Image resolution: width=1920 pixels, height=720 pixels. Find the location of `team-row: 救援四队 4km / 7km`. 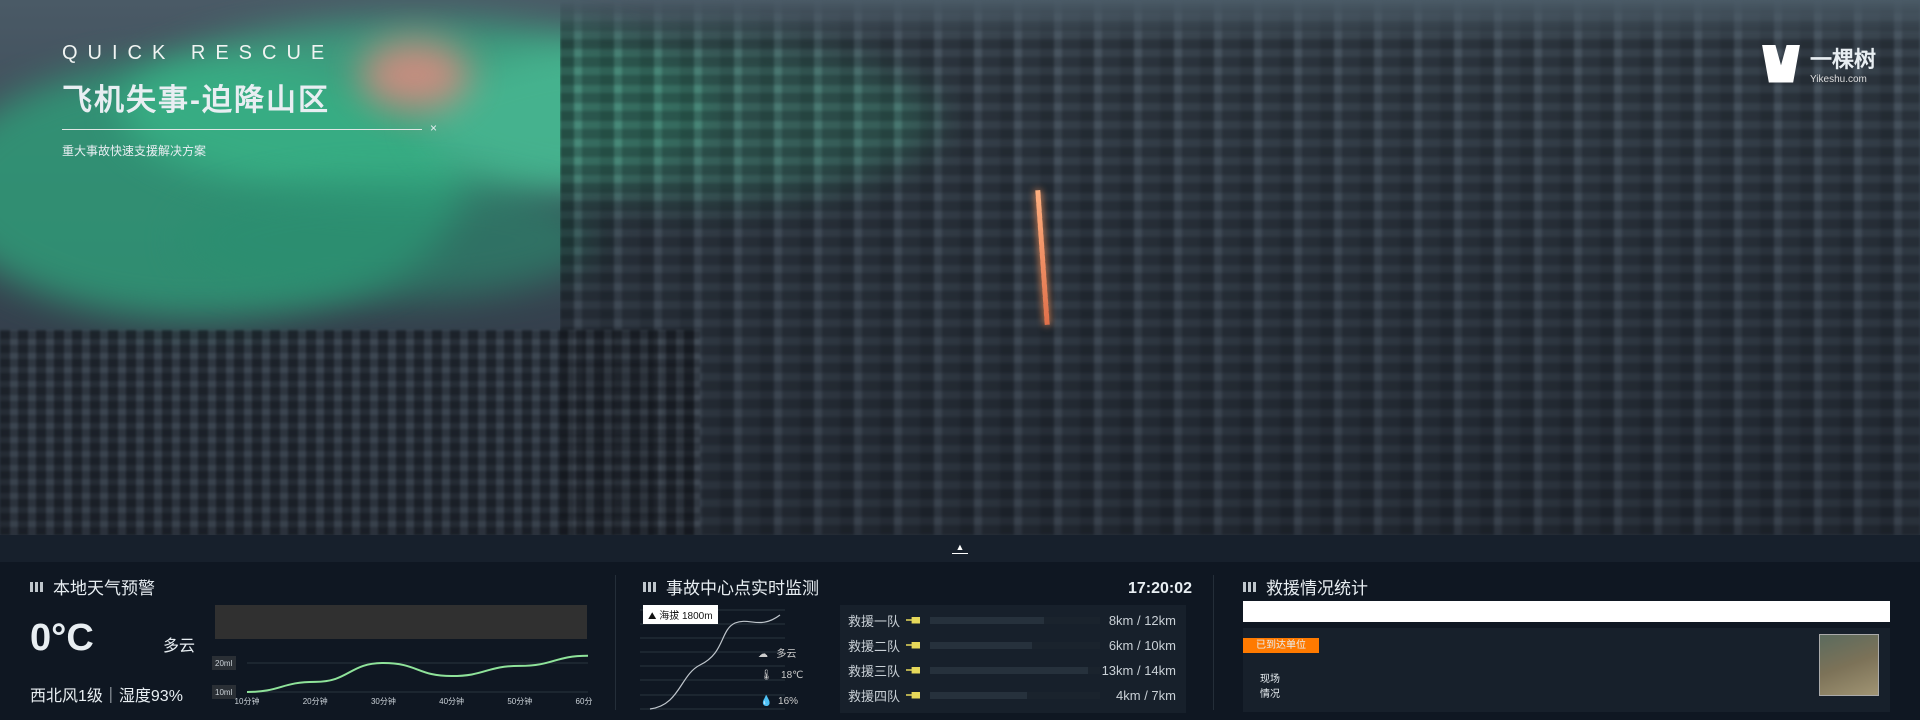

team-row: 救援四队 4km / 7km is located at coordinates (1013, 695).